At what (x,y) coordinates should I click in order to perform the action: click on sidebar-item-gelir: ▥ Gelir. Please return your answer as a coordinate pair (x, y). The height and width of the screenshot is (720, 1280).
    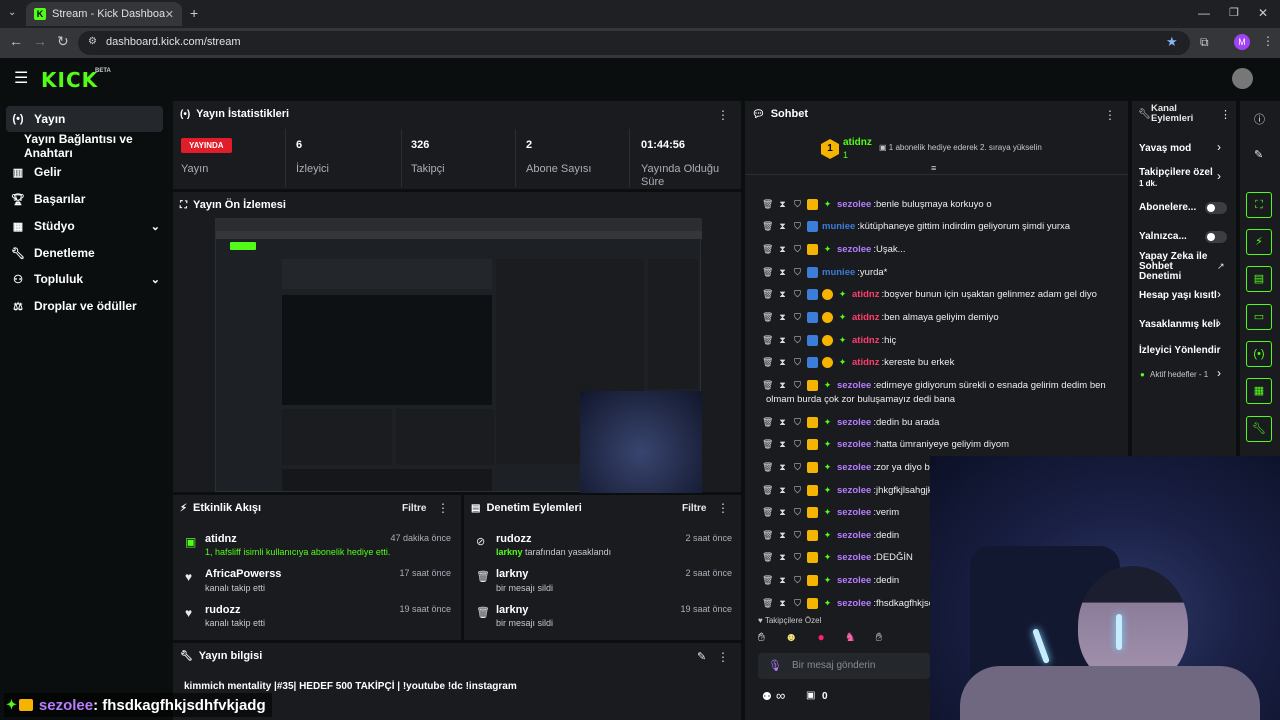
    Looking at the image, I should click on (36, 172).